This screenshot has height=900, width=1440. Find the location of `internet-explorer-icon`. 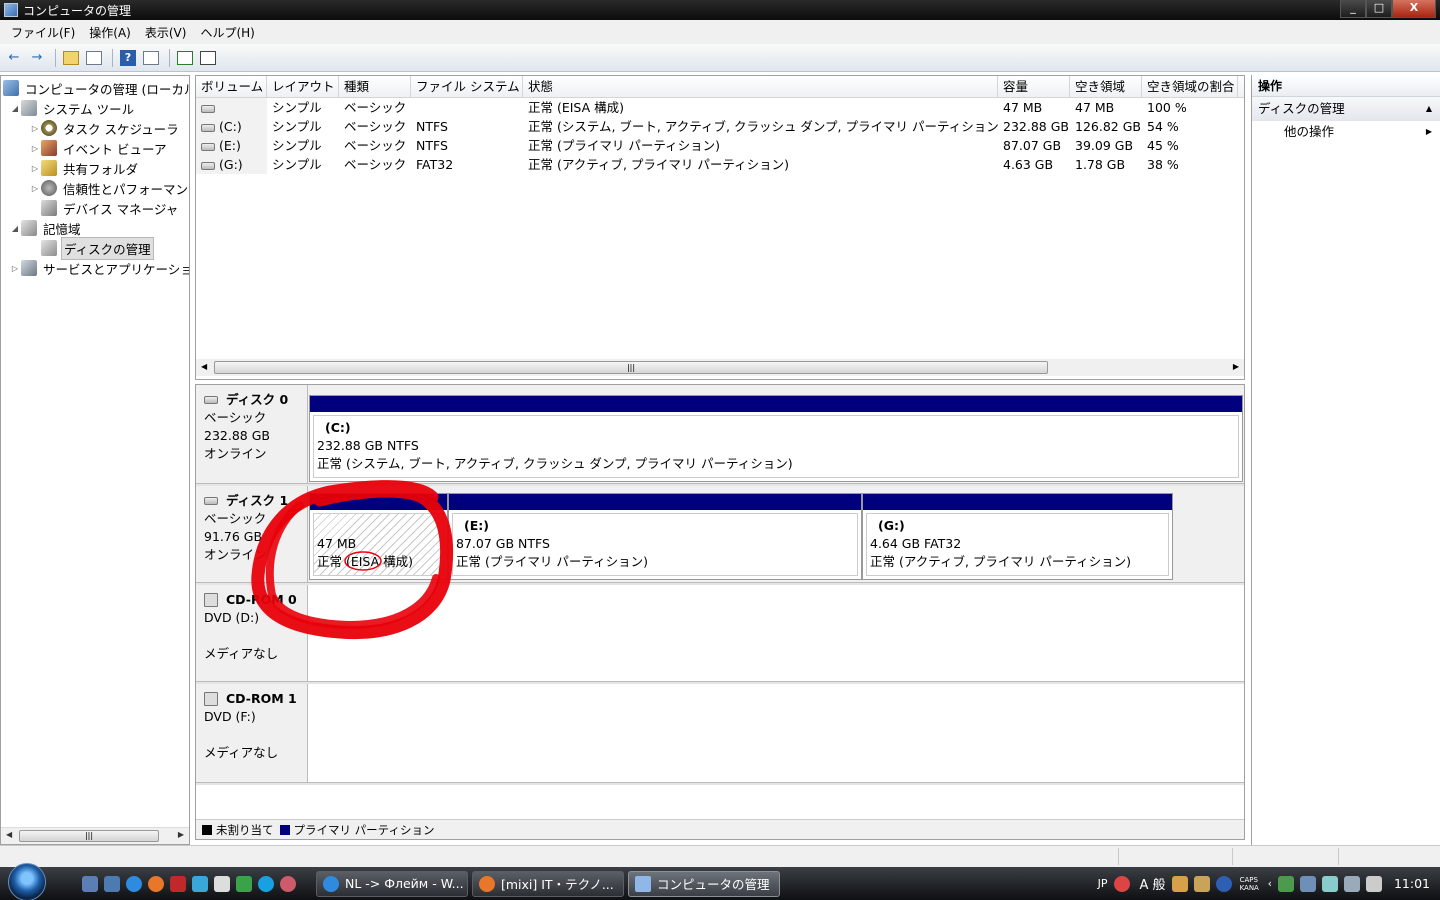

internet-explorer-icon is located at coordinates (134, 883).